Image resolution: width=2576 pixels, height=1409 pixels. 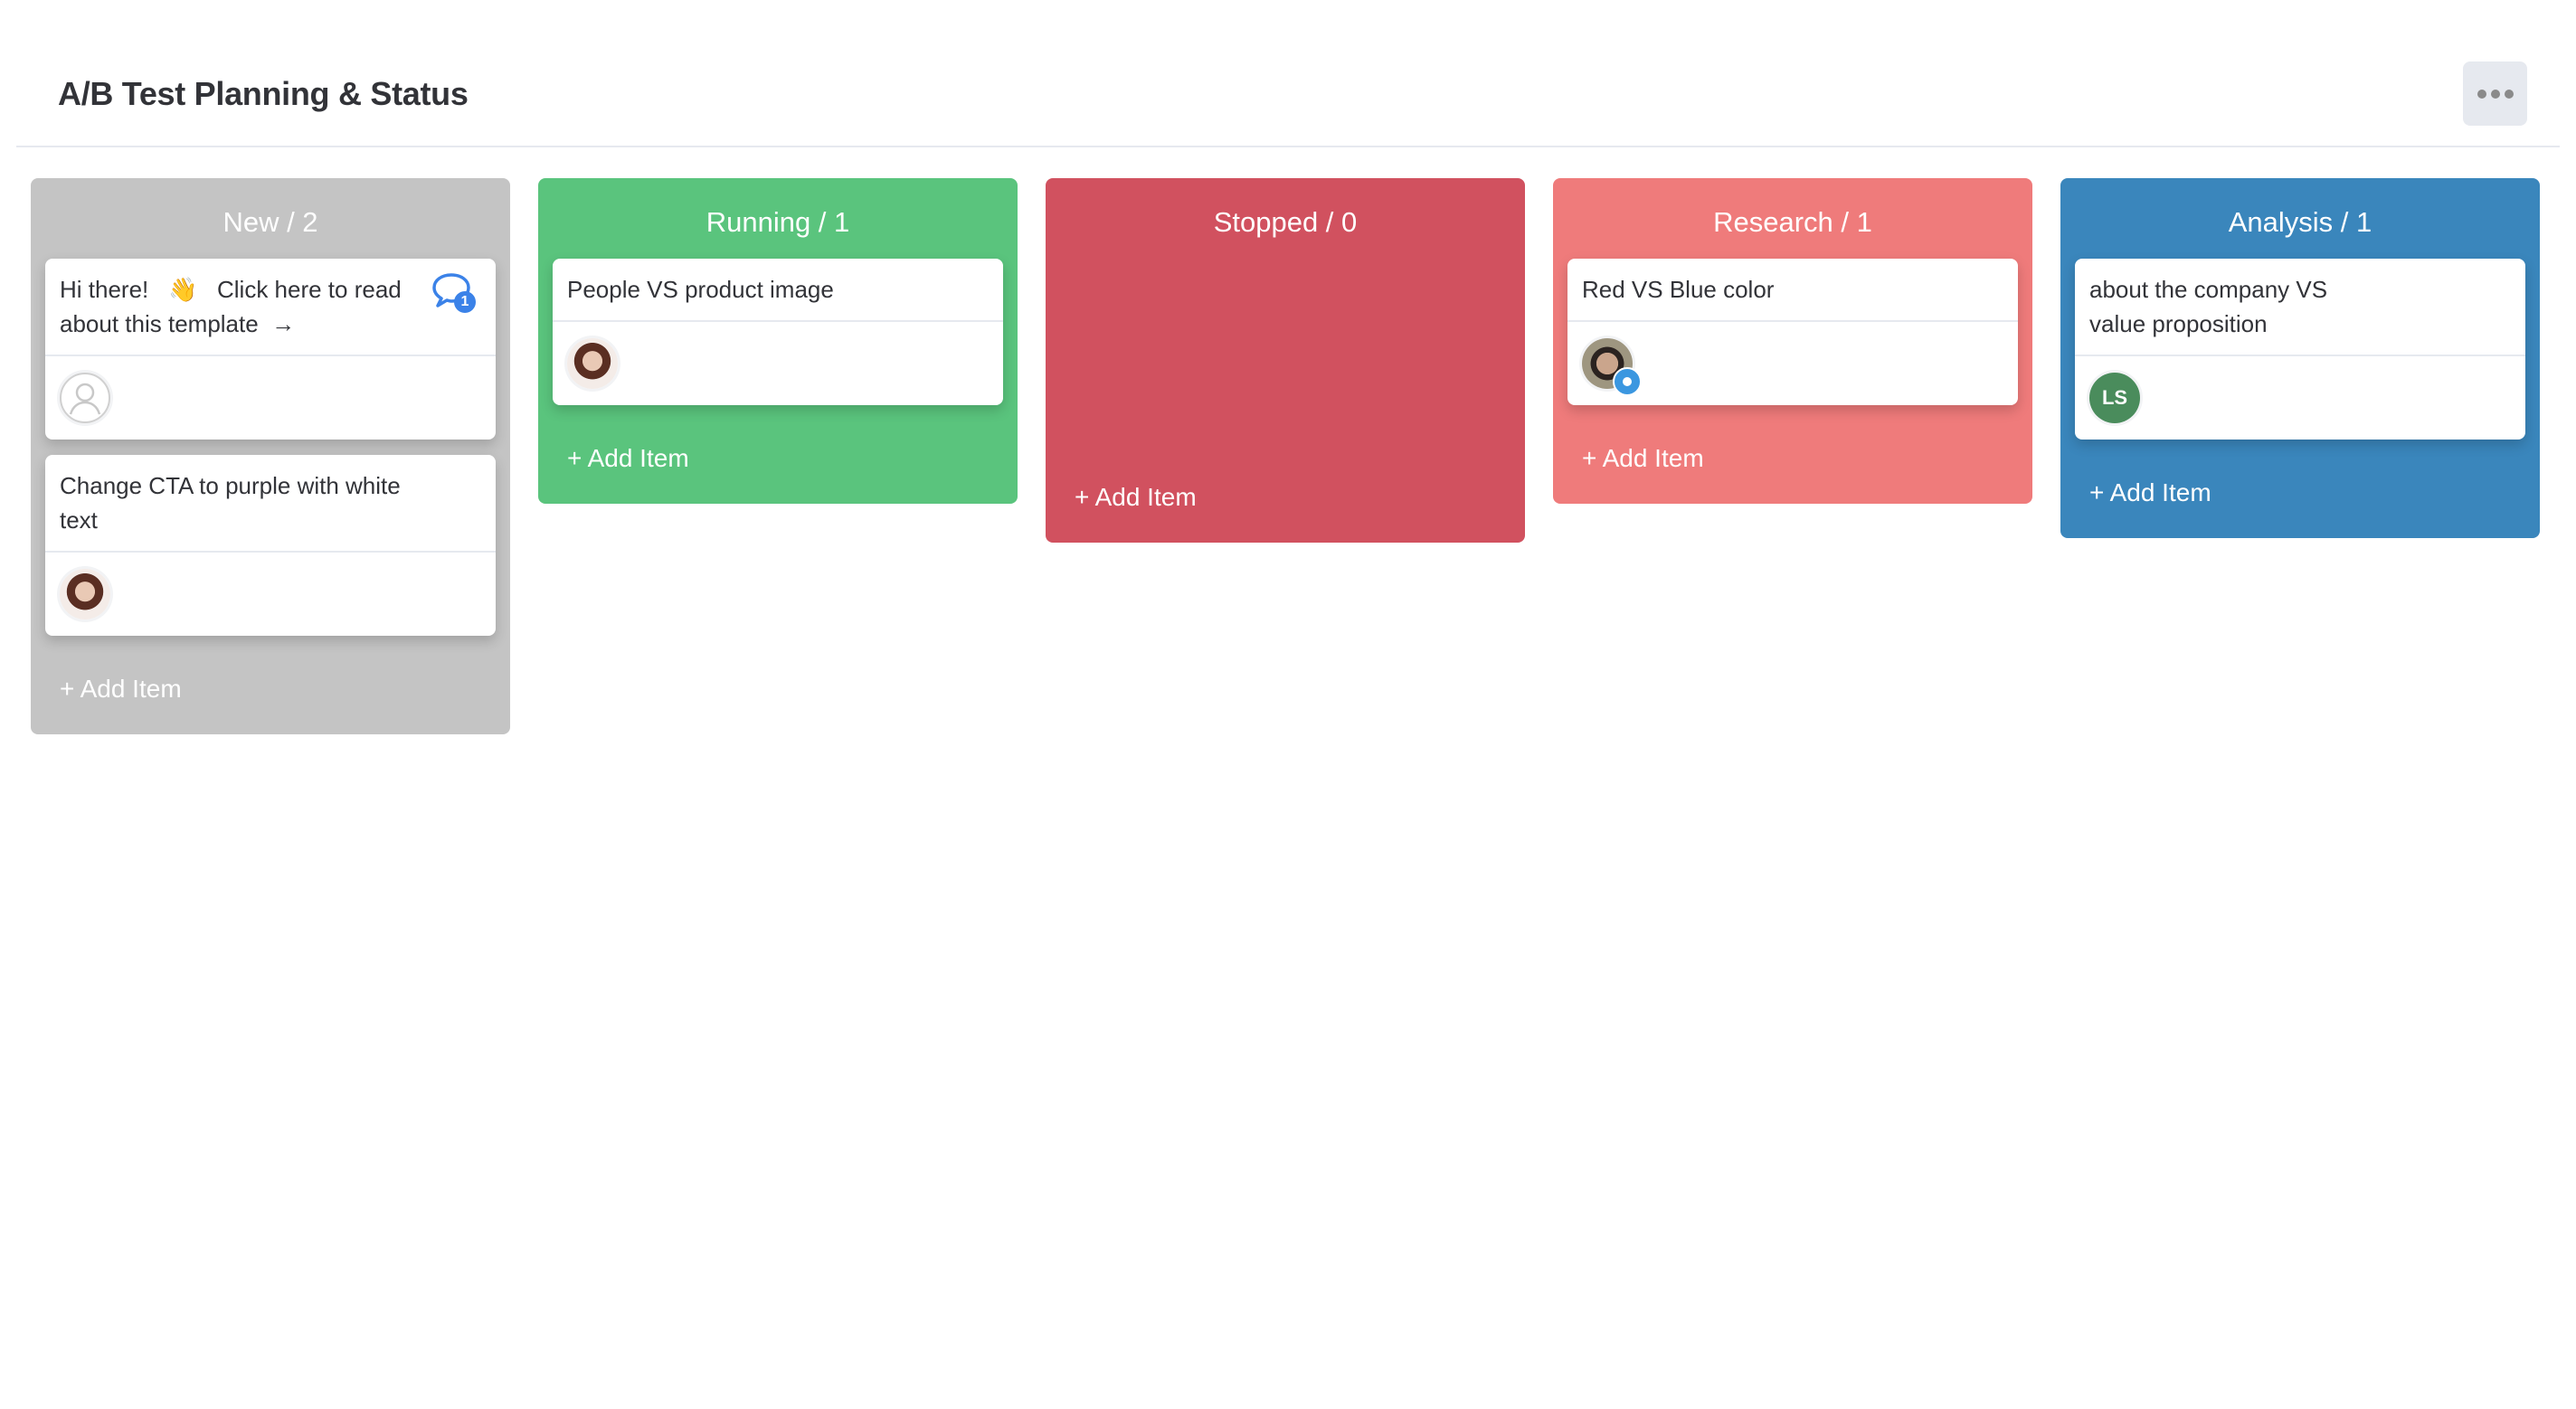 I want to click on column-header: Analysis / 1, so click(x=2300, y=218).